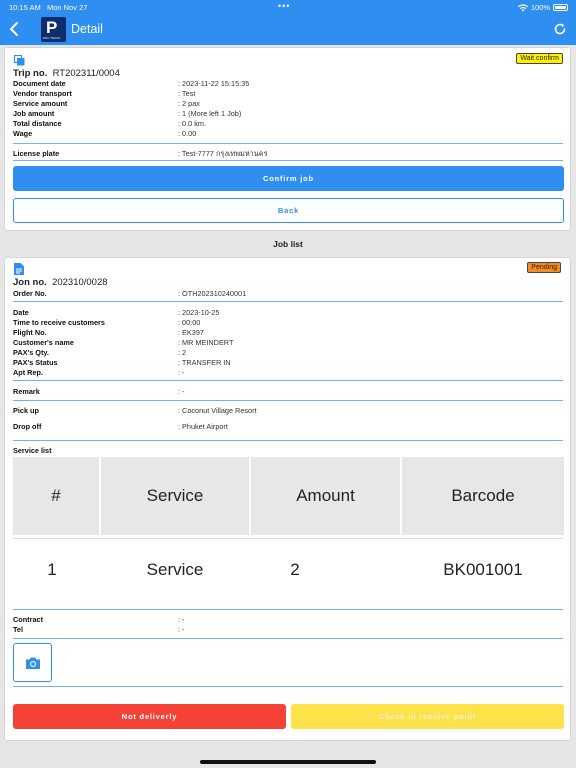  Describe the element at coordinates (67, 7) in the screenshot. I see `status-date: Mon Nov 27` at that location.